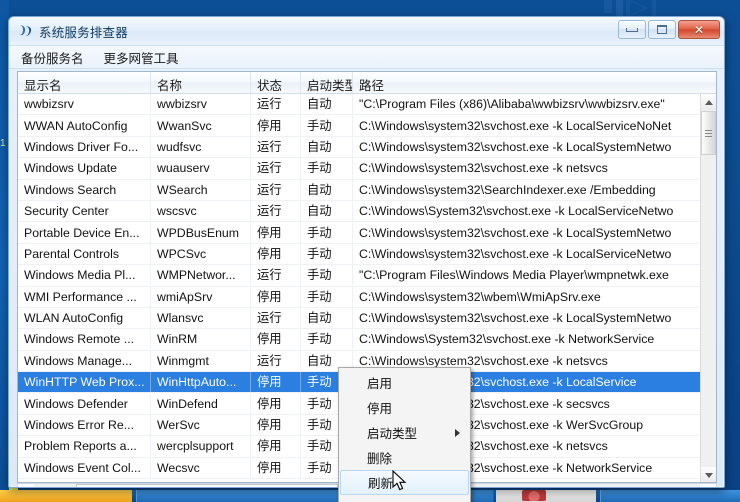 The height and width of the screenshot is (502, 740). I want to click on app-icon, so click(25, 31).